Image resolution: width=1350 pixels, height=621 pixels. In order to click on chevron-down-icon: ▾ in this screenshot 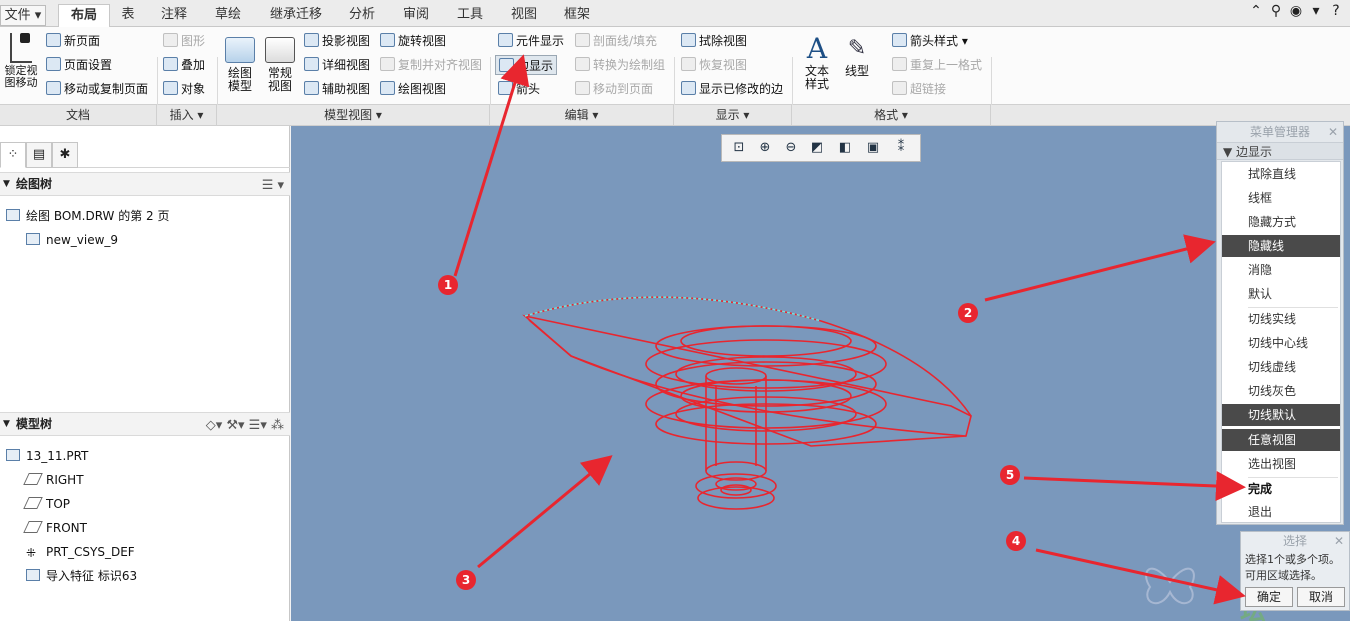, I will do `click(1316, 11)`.